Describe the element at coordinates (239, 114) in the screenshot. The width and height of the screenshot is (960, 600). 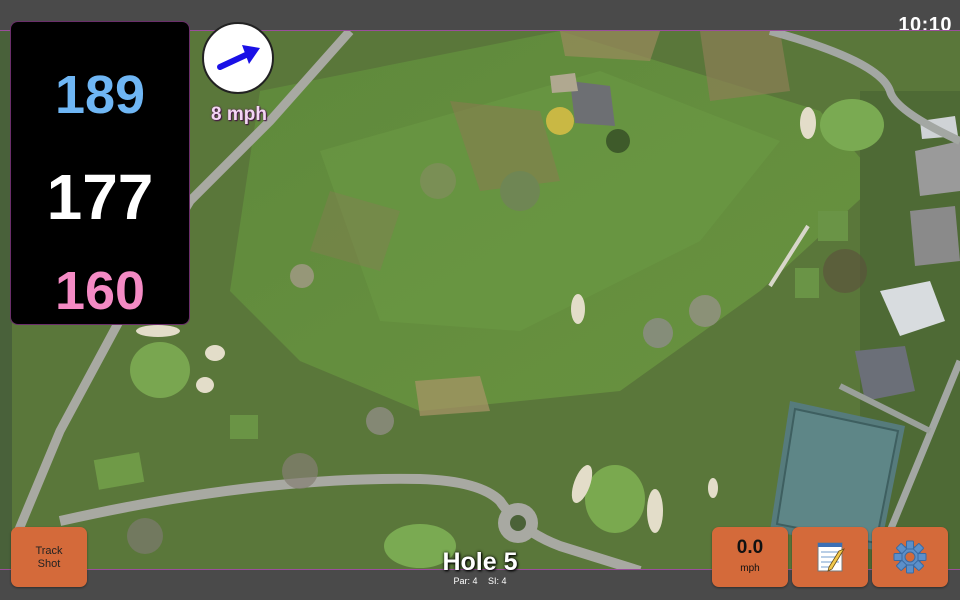
I see `wind-speed-label: 8 mph` at that location.